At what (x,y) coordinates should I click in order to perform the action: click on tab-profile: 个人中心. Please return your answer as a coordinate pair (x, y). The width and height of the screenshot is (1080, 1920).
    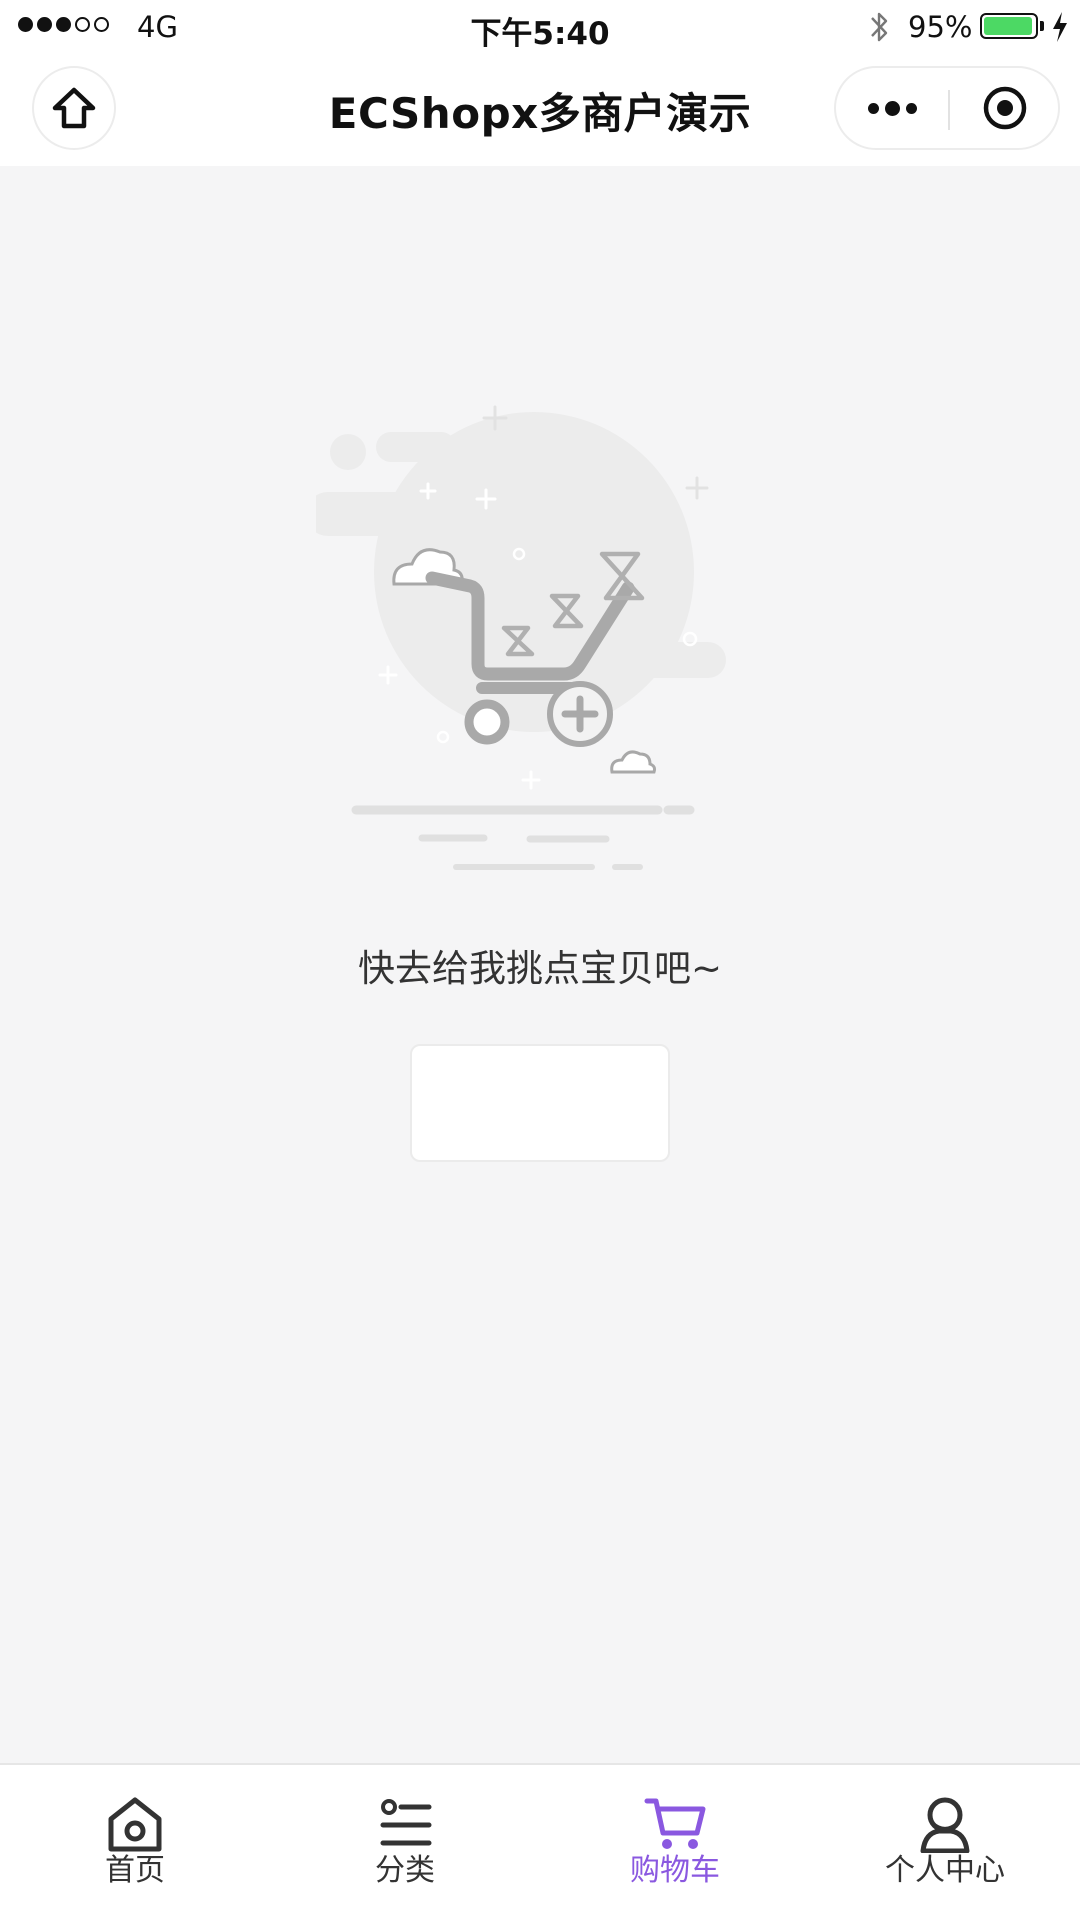
    Looking at the image, I should click on (945, 1842).